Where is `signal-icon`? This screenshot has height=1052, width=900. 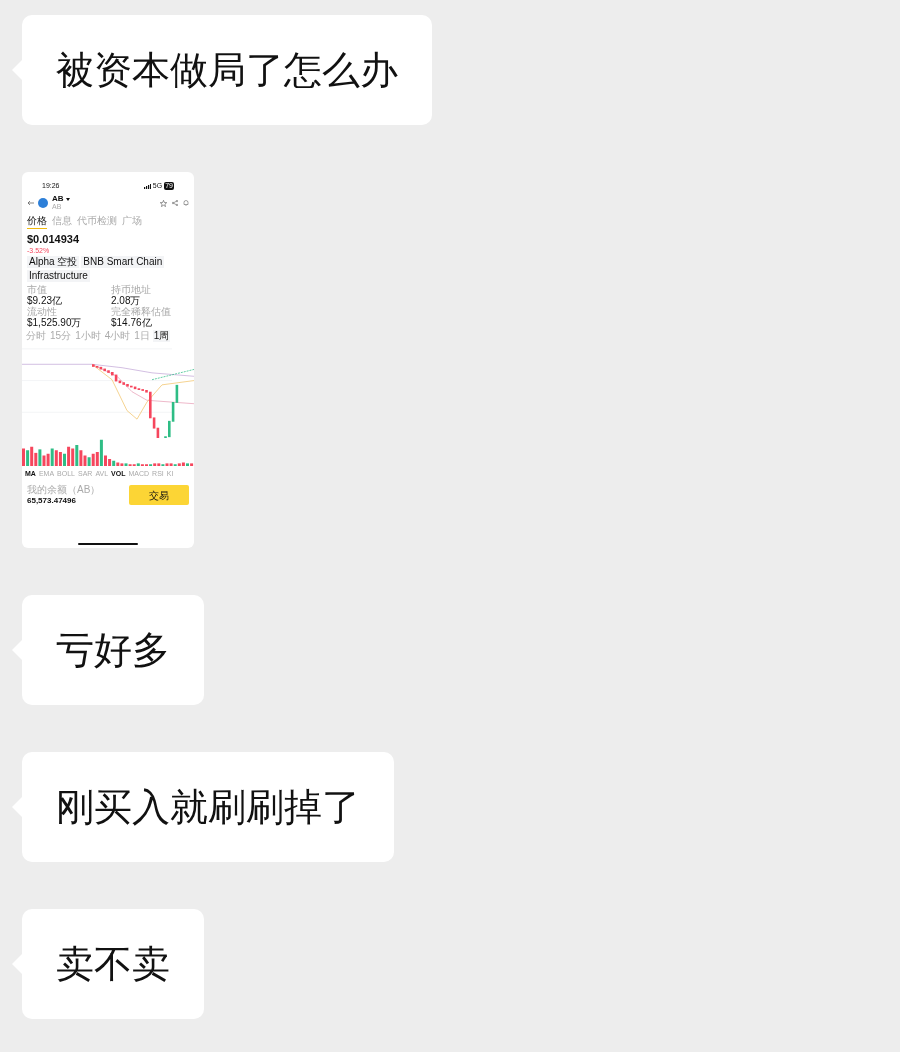 signal-icon is located at coordinates (147, 186).